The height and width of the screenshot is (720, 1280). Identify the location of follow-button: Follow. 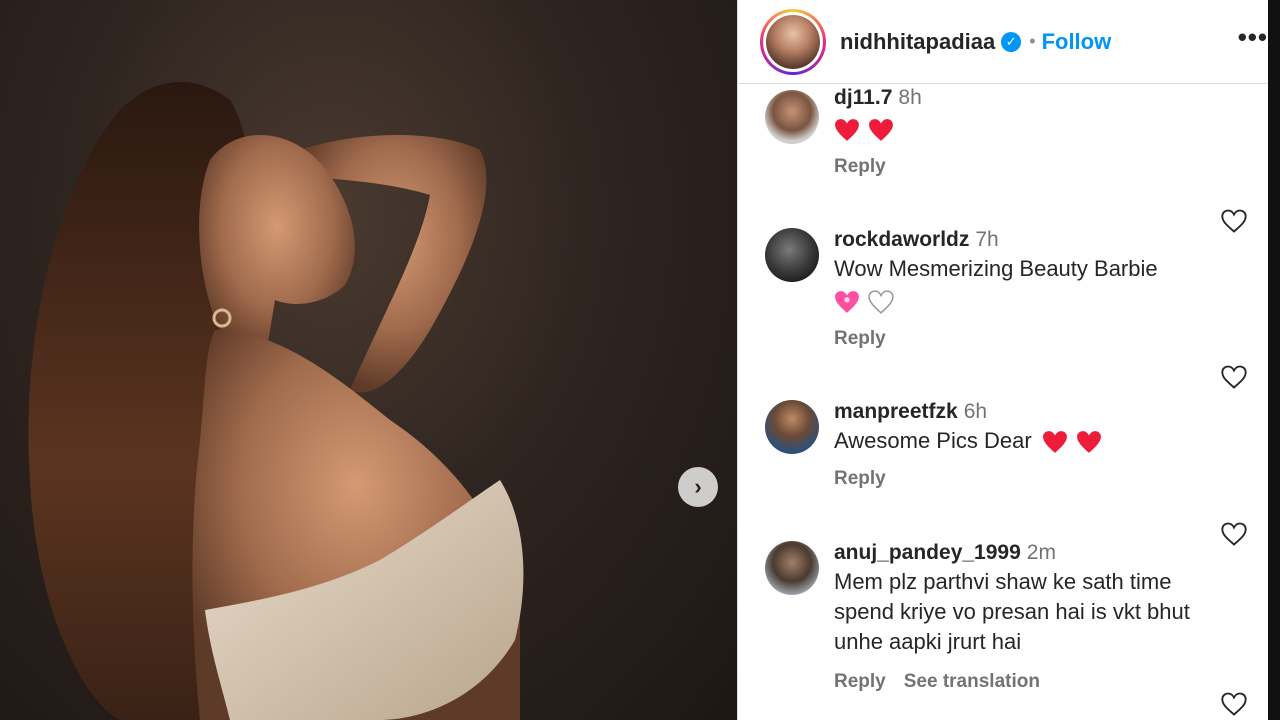
(1077, 42).